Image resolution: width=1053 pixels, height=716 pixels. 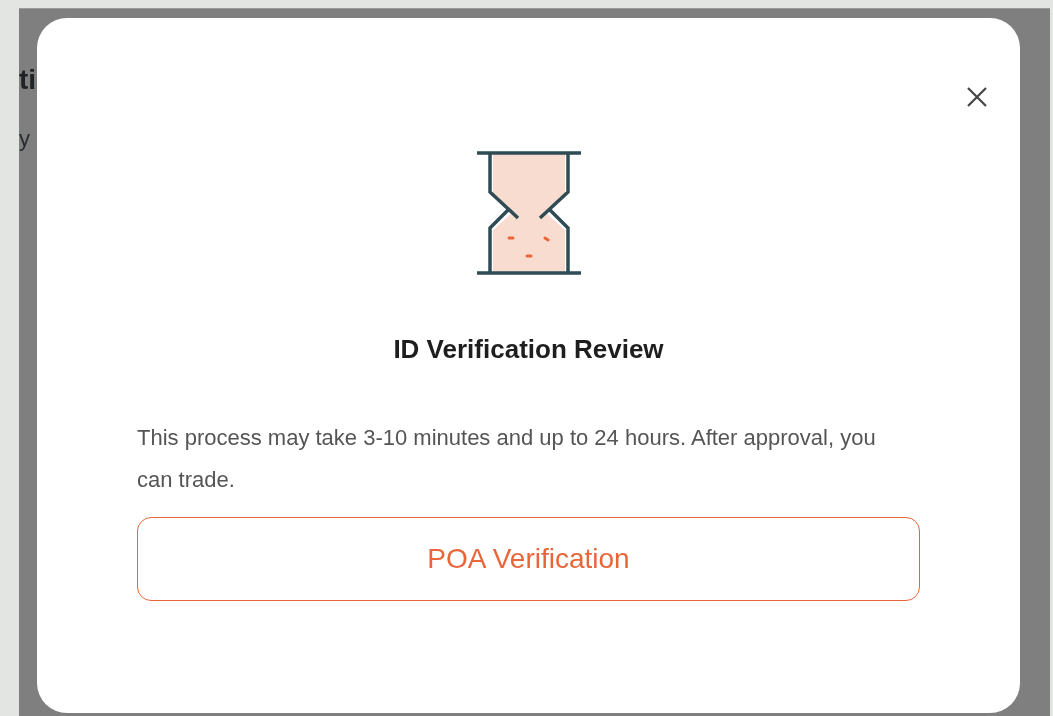 I want to click on poa-verification-button: POA Verification, so click(x=528, y=559).